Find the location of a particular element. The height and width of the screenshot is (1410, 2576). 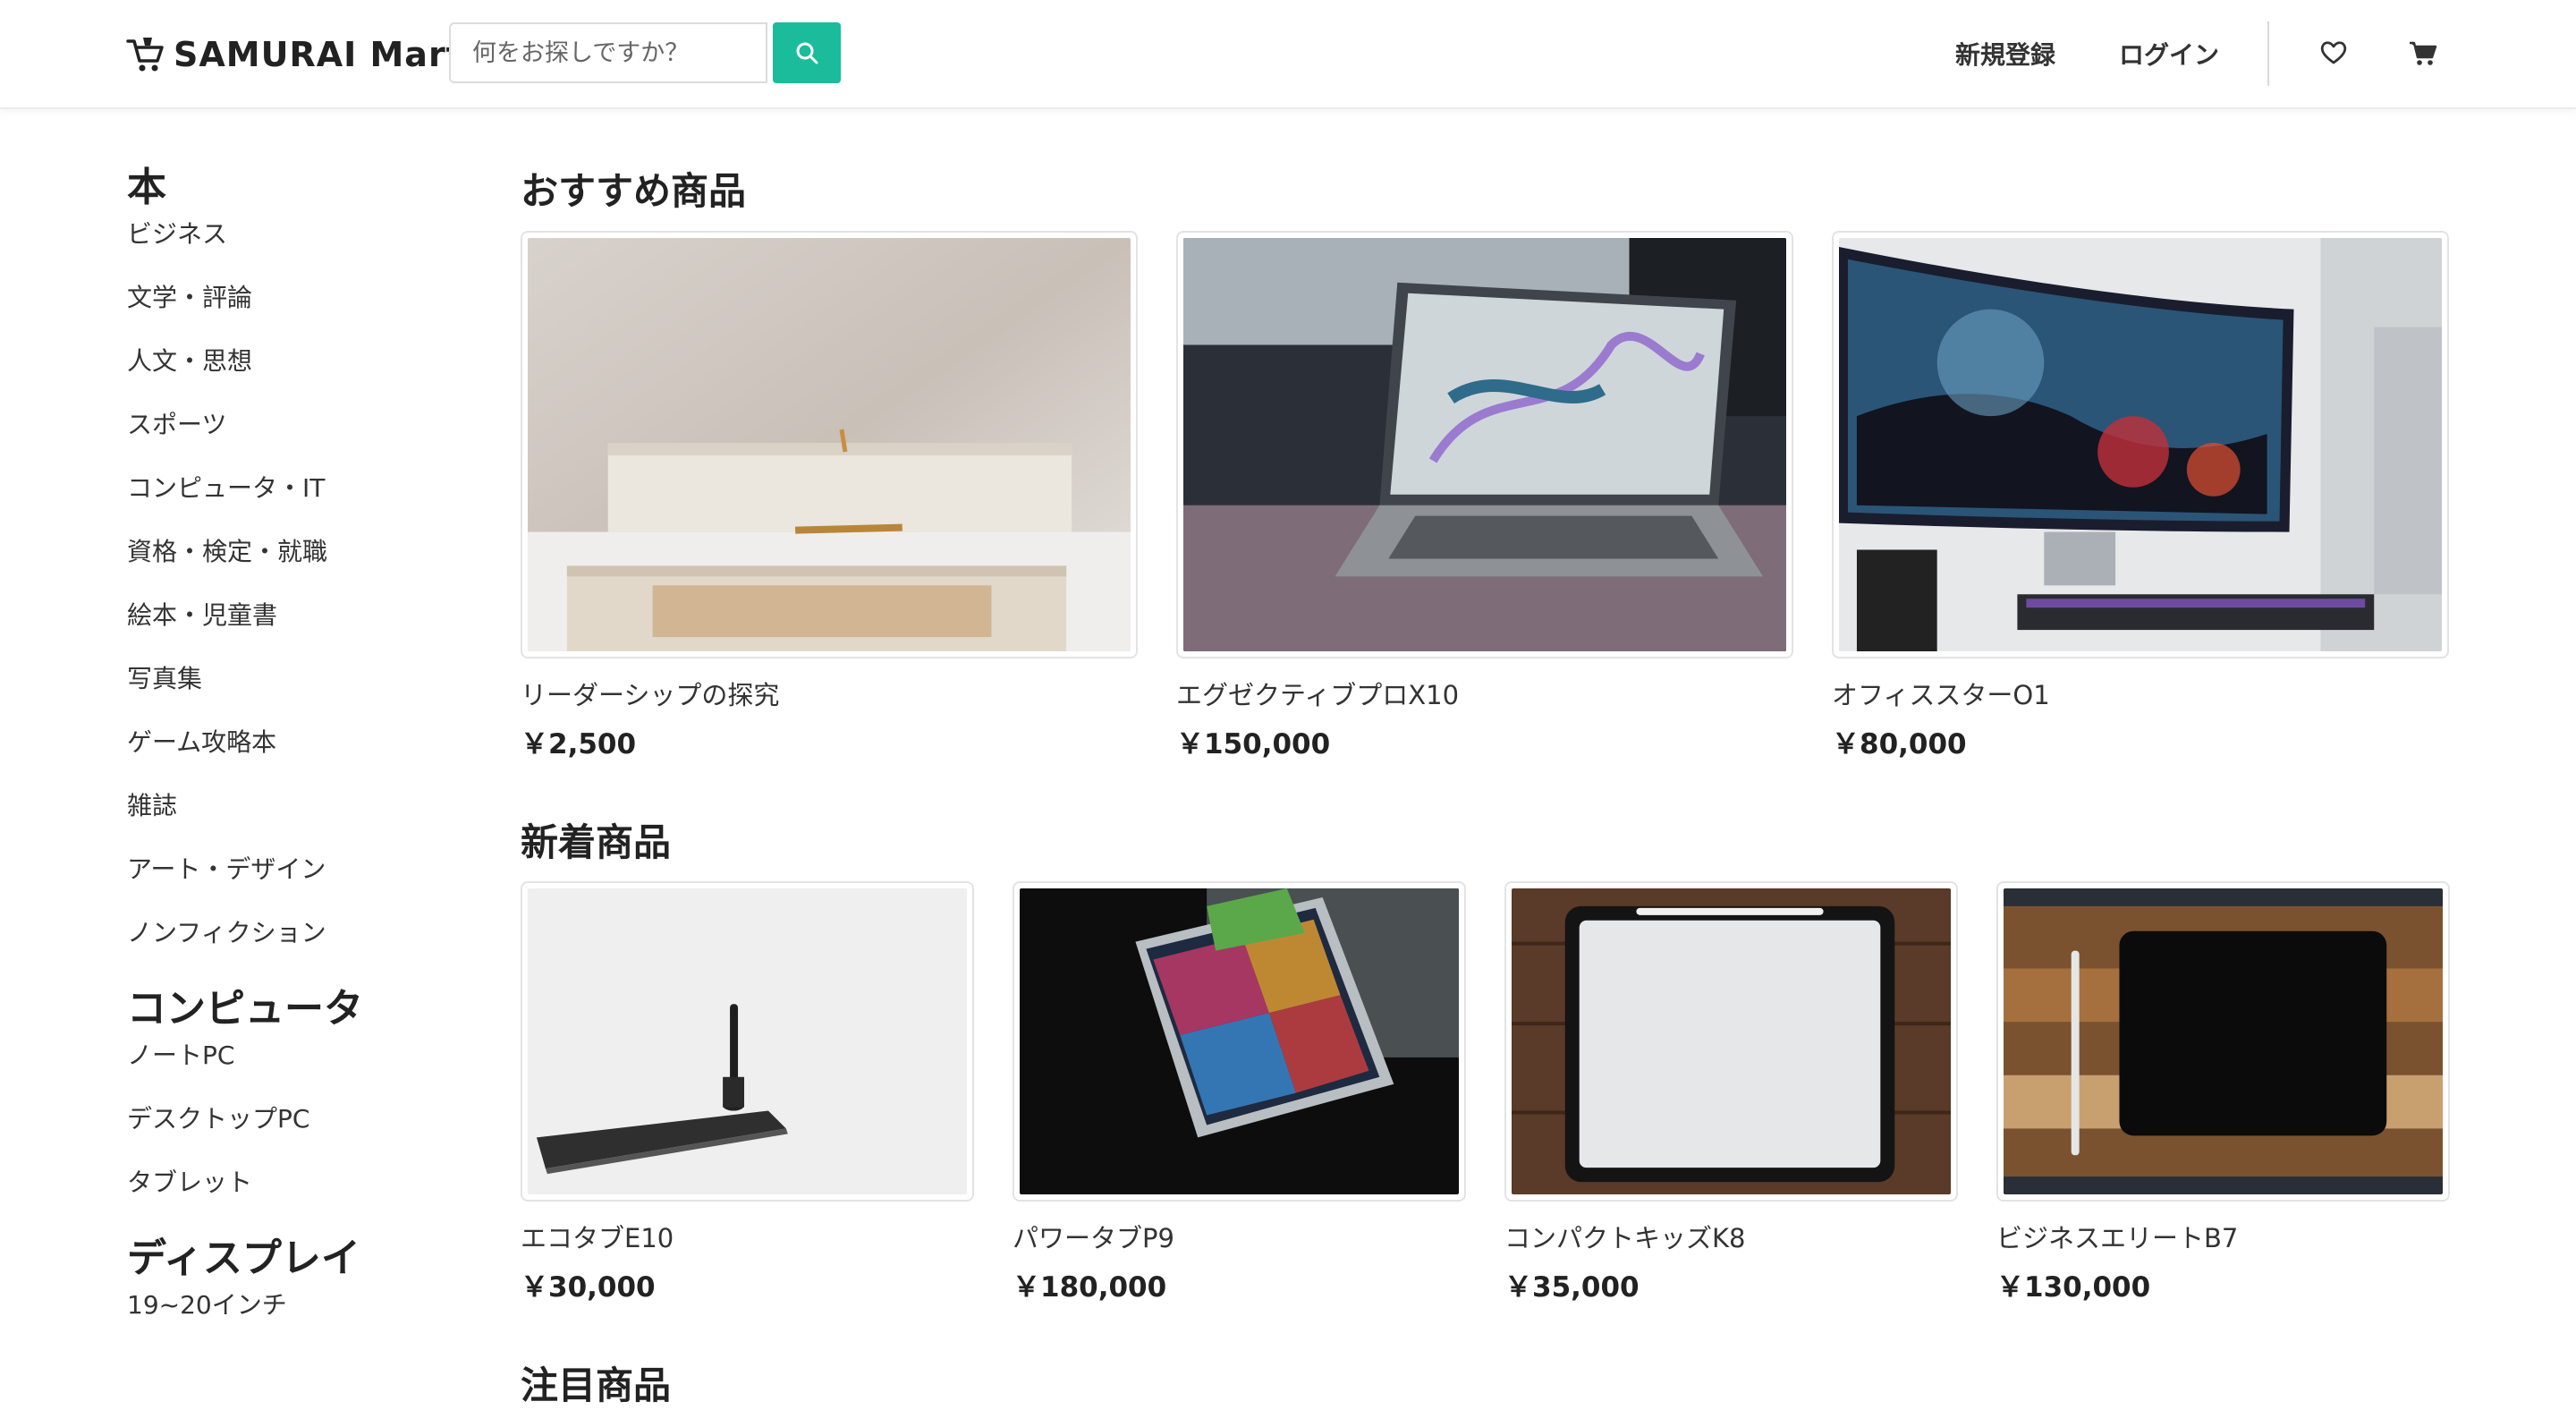

product-name: エグゼクティブプロX10 is located at coordinates (1484, 694).